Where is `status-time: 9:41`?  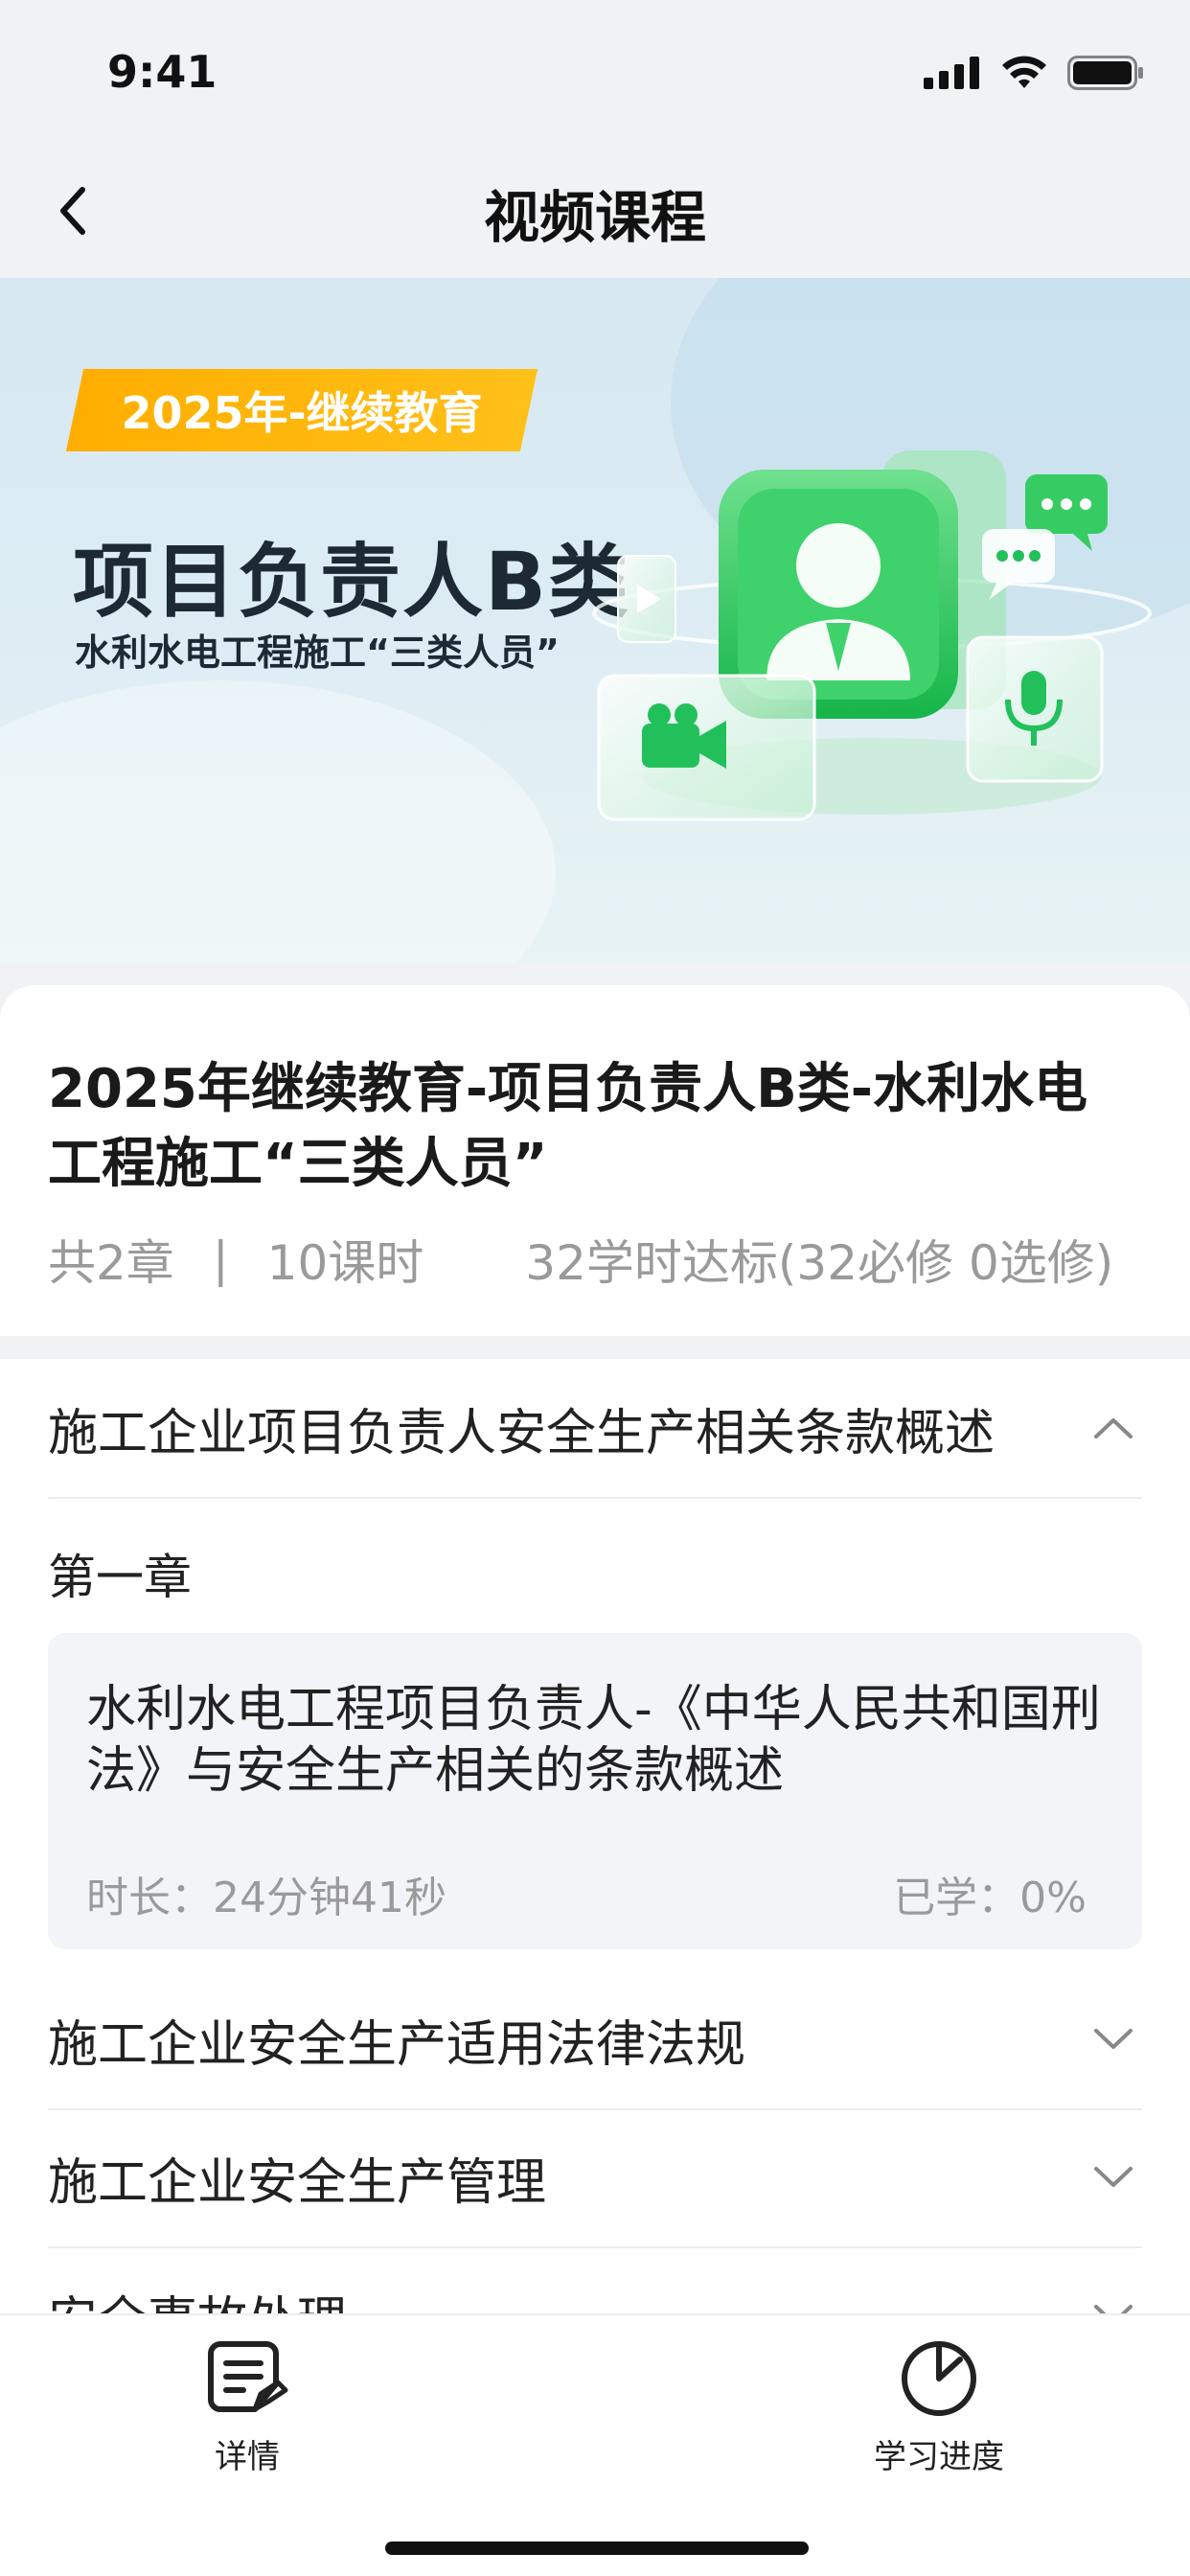
status-time: 9:41 is located at coordinates (162, 72).